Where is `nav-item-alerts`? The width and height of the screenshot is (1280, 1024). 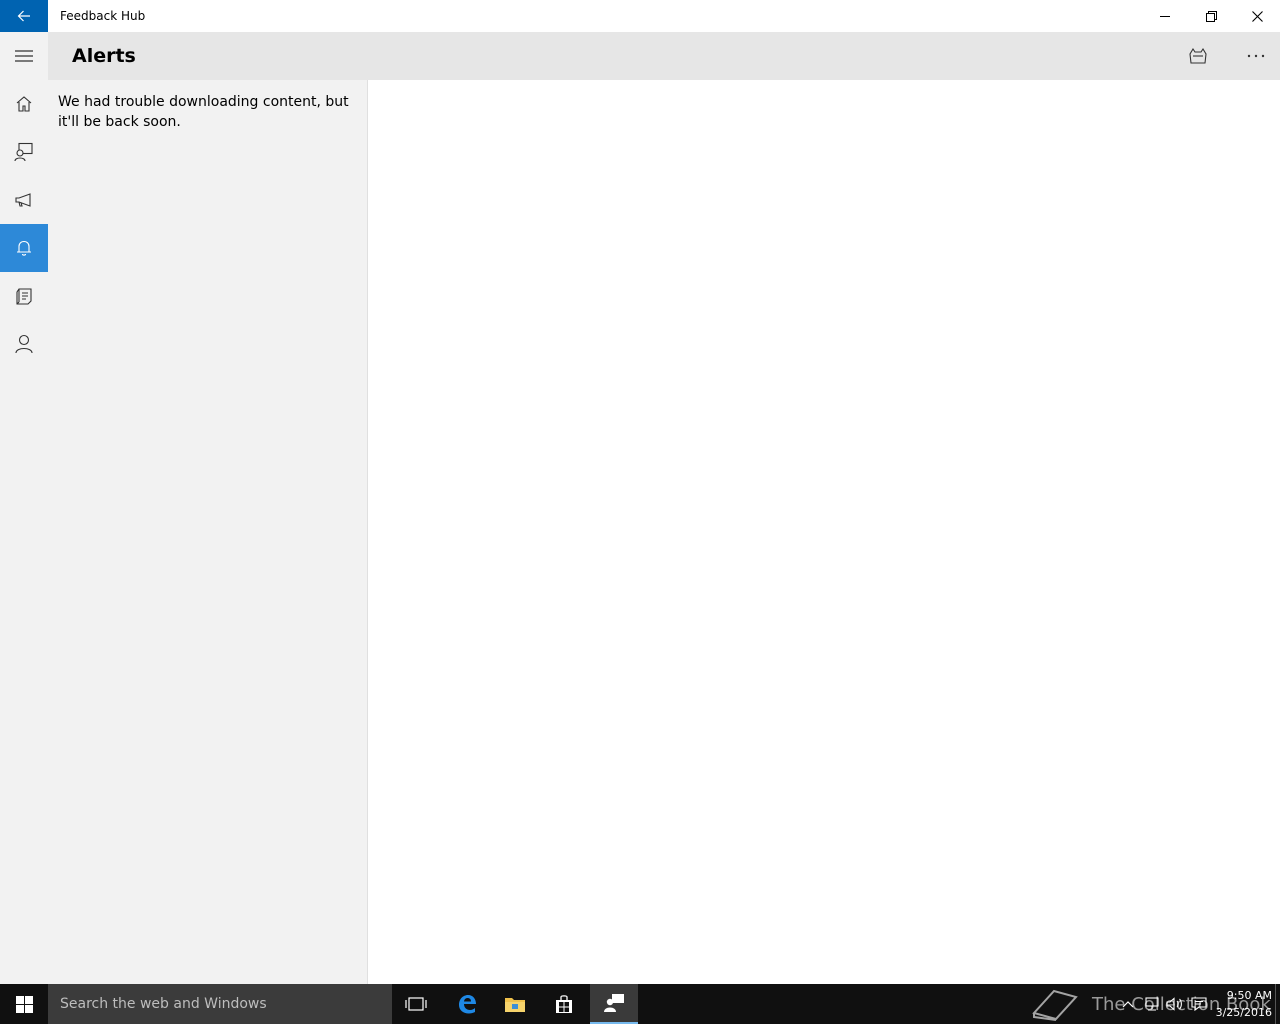 nav-item-alerts is located at coordinates (24, 248).